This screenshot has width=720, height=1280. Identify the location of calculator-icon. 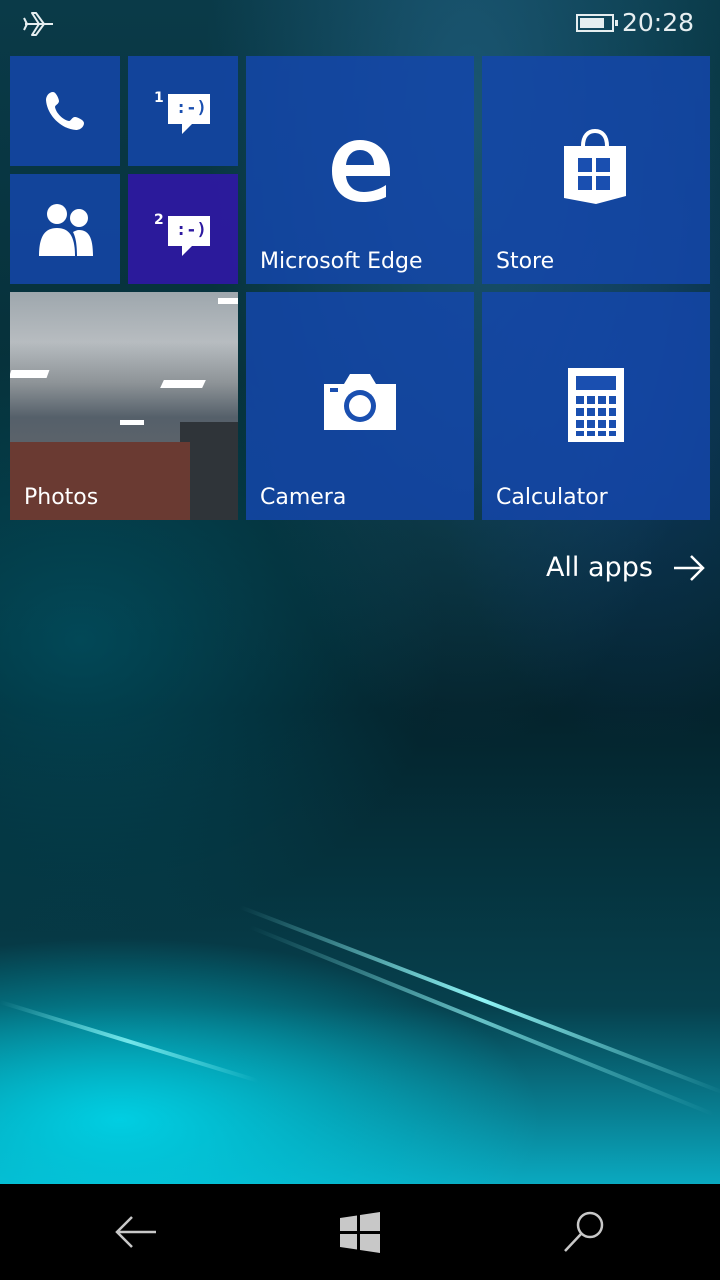
(596, 405).